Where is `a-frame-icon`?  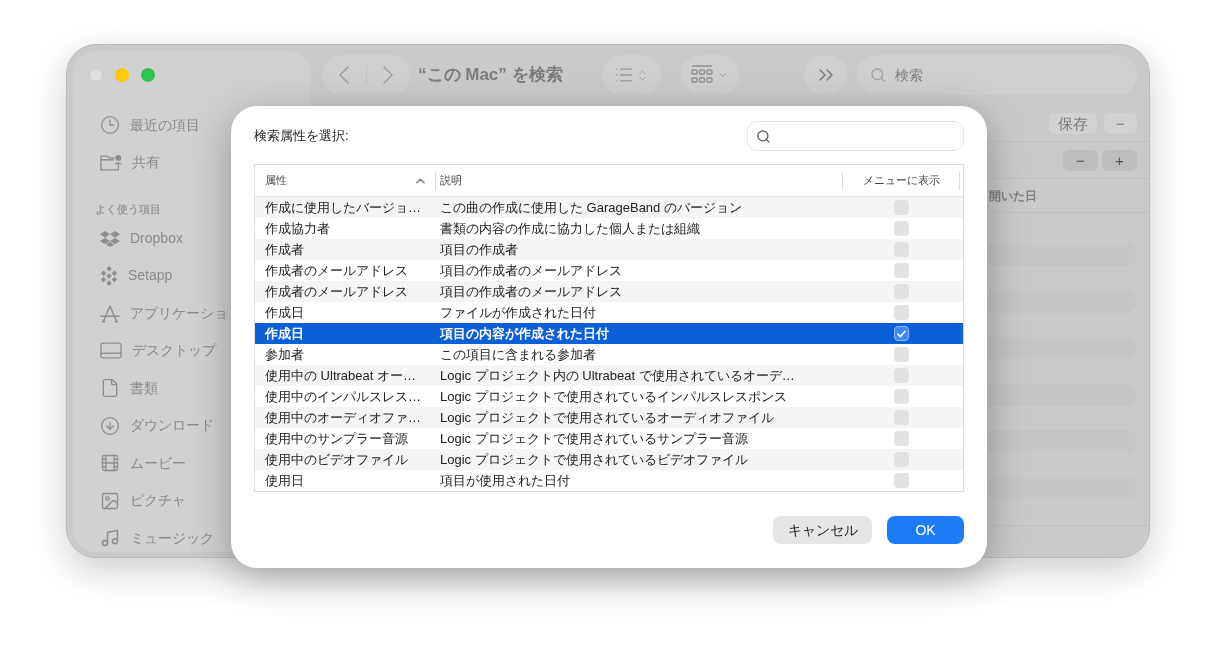 a-frame-icon is located at coordinates (110, 313).